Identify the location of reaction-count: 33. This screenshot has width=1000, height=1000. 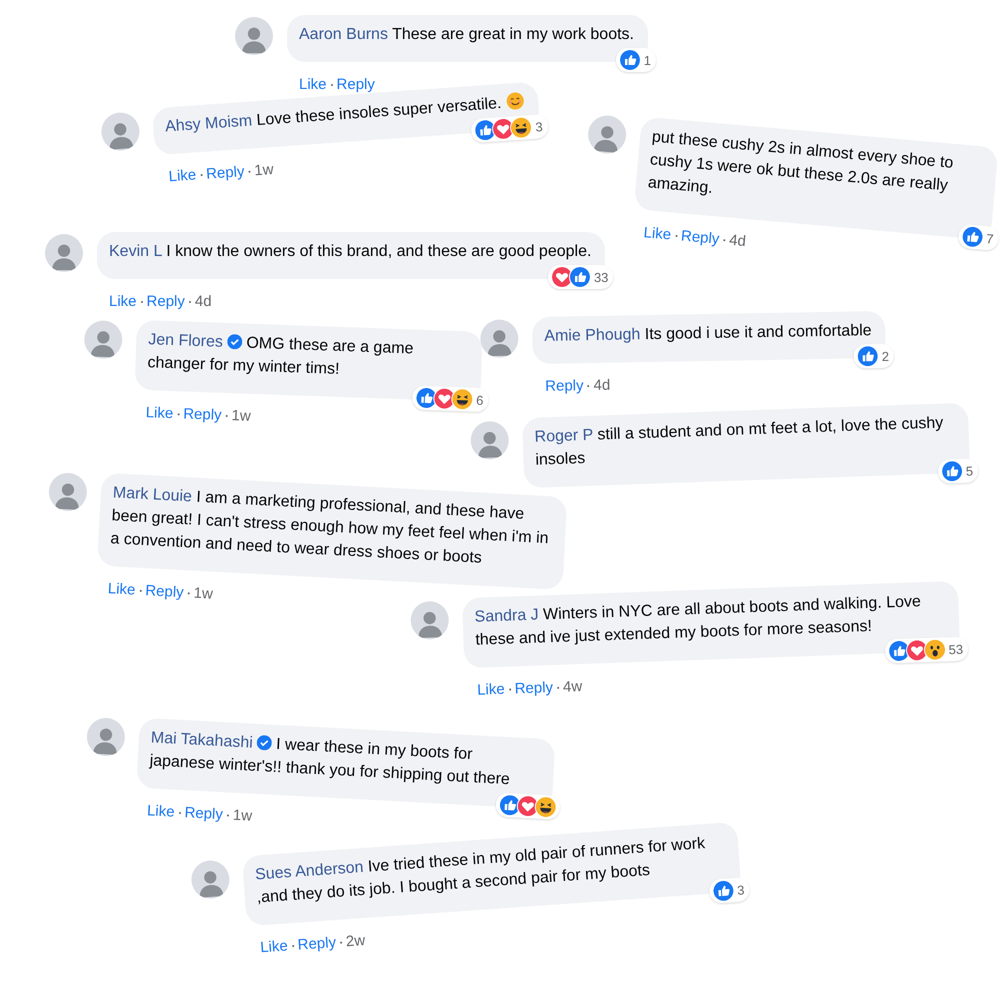
(601, 277).